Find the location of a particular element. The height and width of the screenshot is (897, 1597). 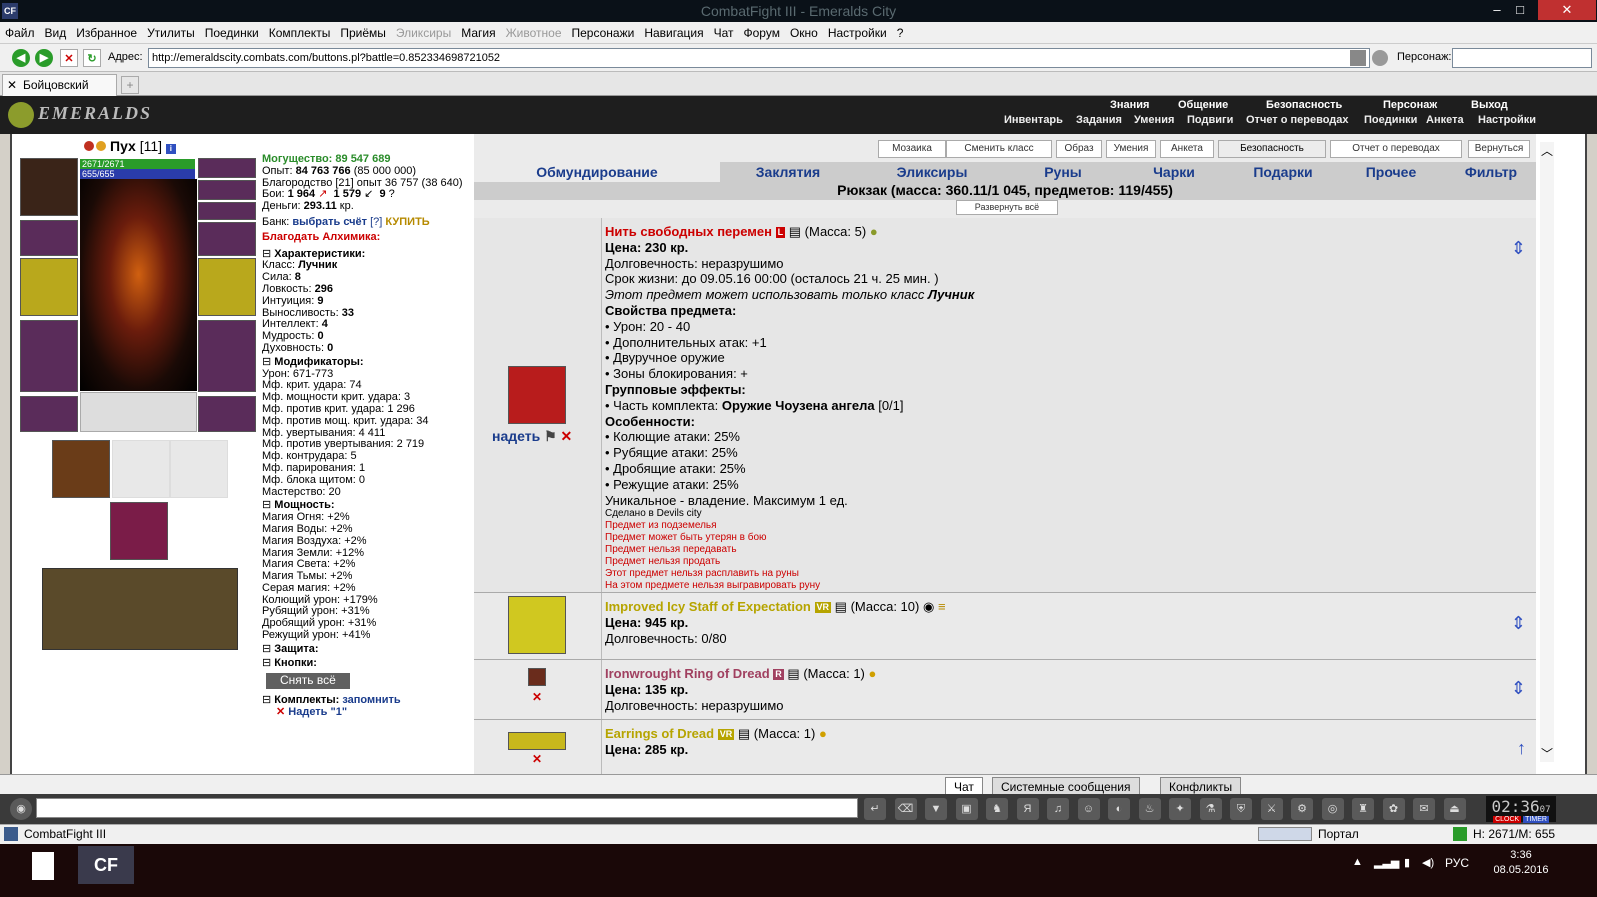

chat-tab: Чат is located at coordinates (964, 786).